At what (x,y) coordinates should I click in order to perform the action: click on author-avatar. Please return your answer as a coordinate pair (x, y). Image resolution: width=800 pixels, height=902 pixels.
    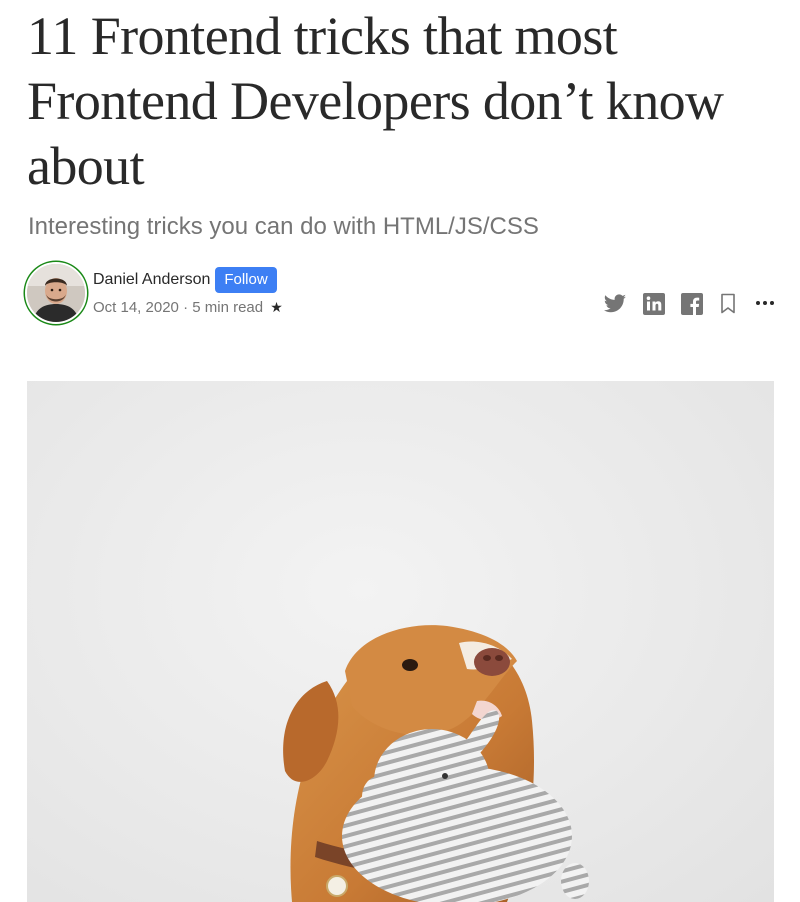
    Looking at the image, I should click on (56, 293).